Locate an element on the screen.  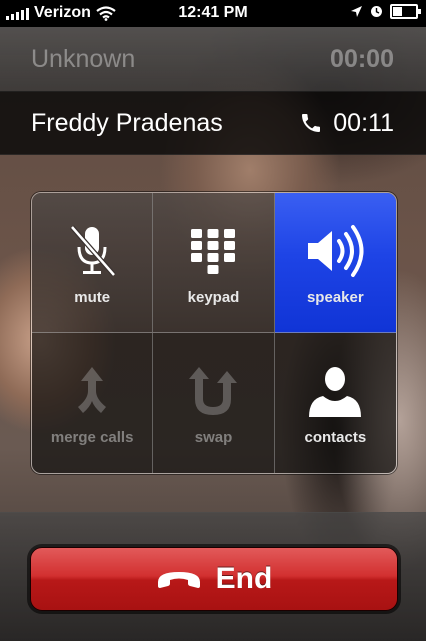
status-bar: Verizon 12:41 PM is located at coordinates (213, 13).